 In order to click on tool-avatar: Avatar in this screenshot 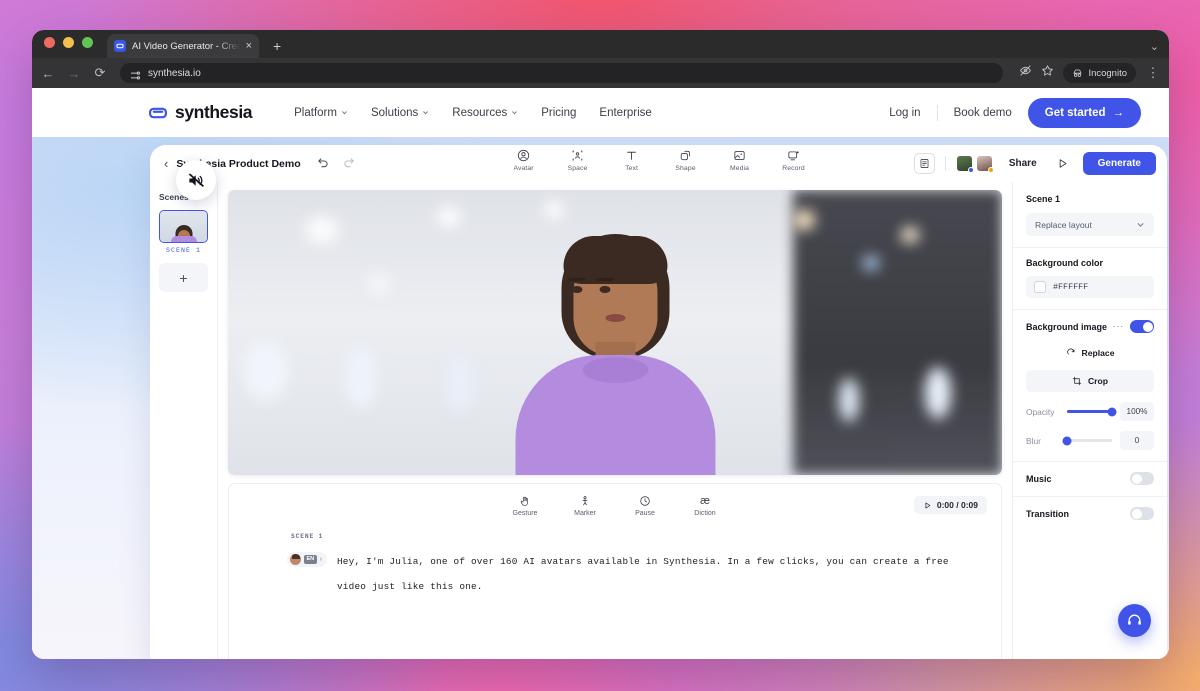, I will do `click(524, 160)`.